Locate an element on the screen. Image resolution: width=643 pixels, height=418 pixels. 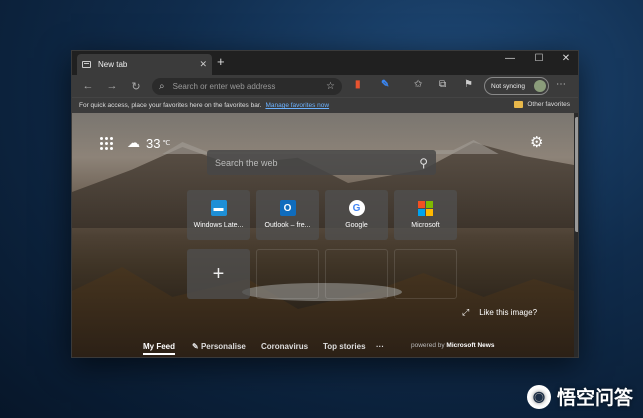
expand-icon: ⤢ is located at coordinates (466, 312).